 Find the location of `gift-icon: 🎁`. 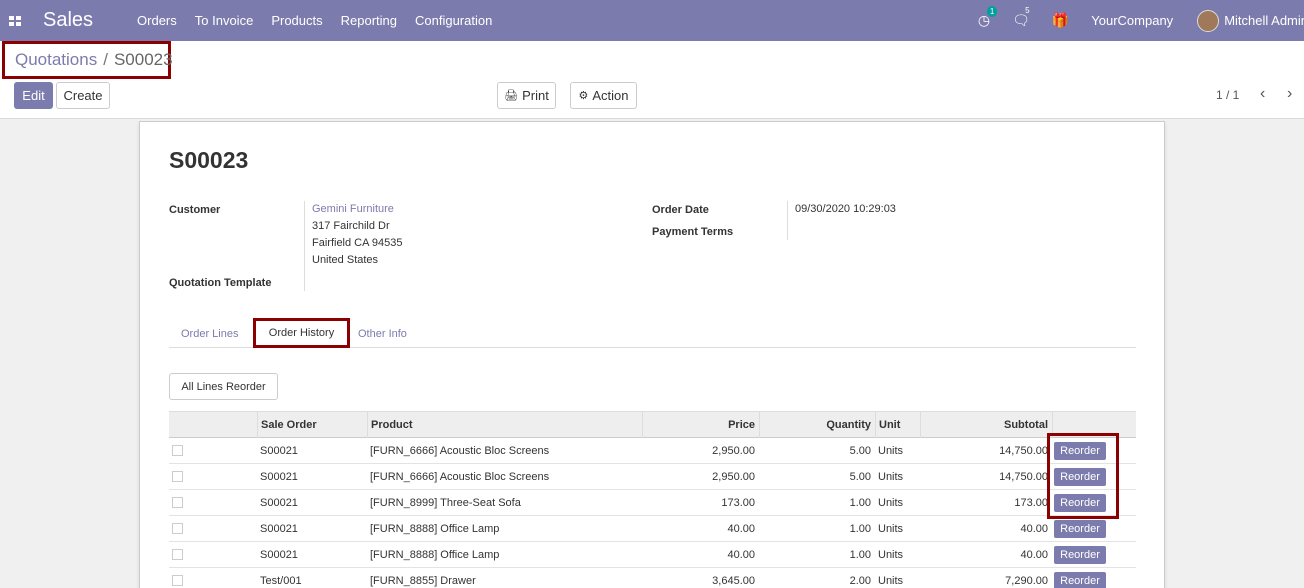

gift-icon: 🎁 is located at coordinates (1060, 20).